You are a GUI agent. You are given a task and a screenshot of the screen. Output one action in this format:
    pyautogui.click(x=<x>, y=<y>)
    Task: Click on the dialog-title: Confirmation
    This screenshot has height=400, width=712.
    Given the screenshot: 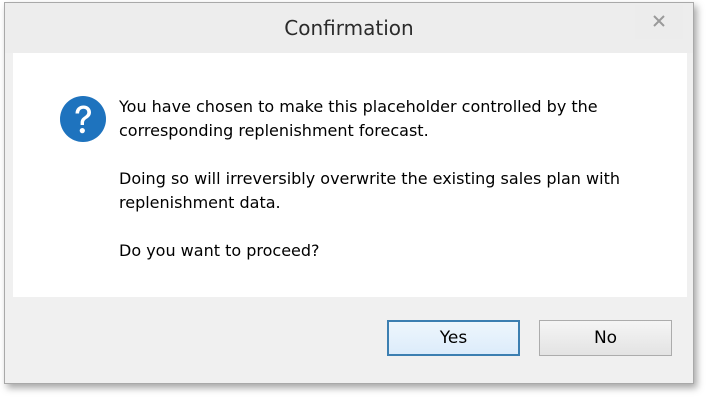 What is the action you would take?
    pyautogui.click(x=349, y=28)
    